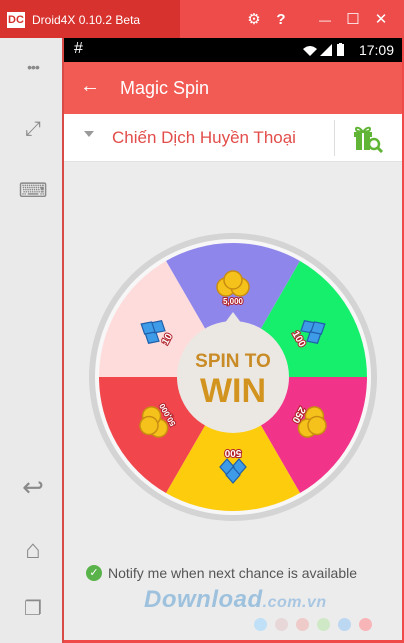 Image resolution: width=404 pixels, height=643 pixels. I want to click on status-bar: # 17:09, so click(233, 50).